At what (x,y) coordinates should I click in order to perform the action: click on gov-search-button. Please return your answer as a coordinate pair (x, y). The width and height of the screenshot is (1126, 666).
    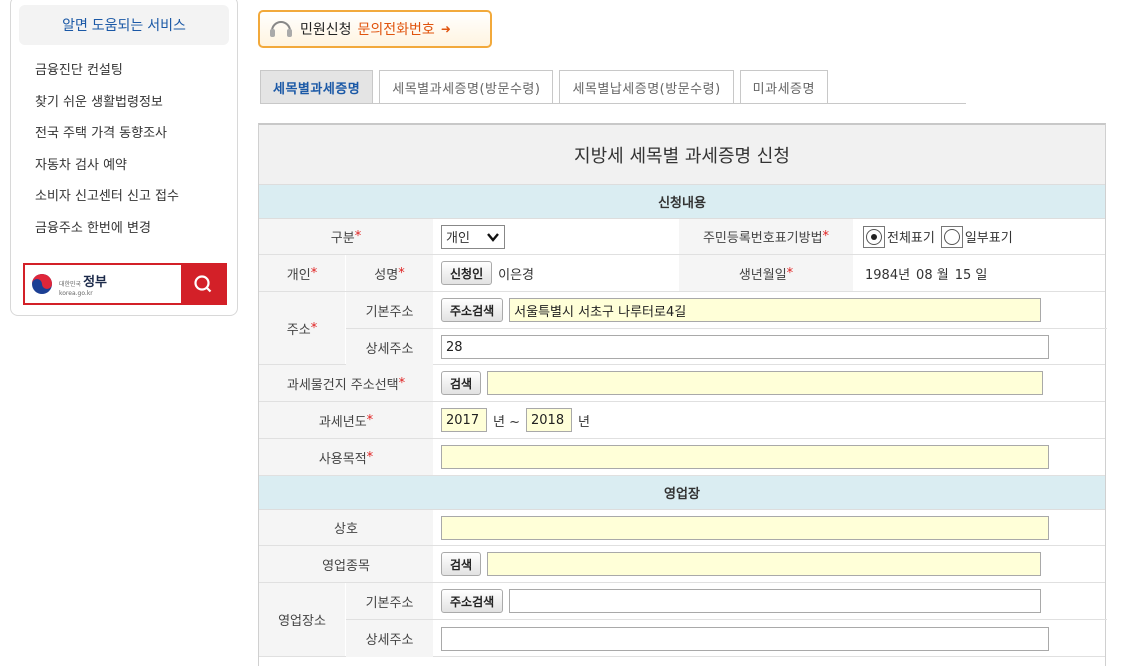
    Looking at the image, I should click on (203, 284).